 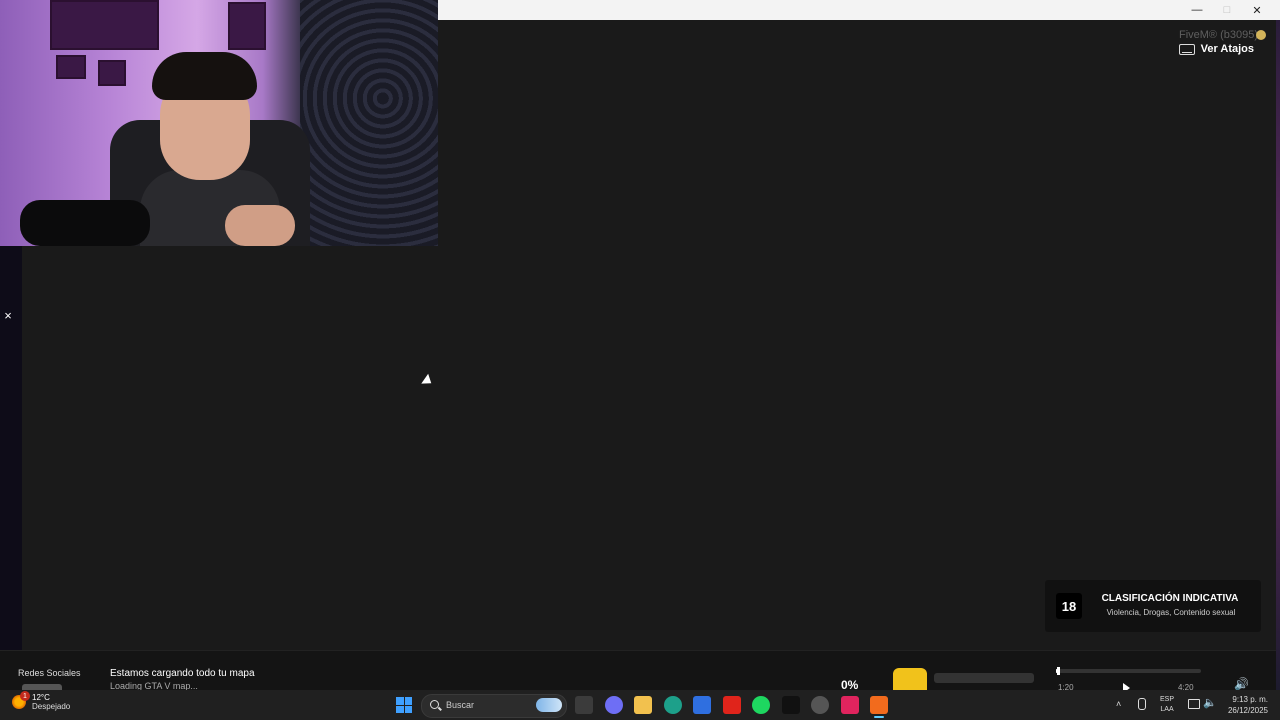 What do you see at coordinates (1241, 684) in the screenshot?
I see `volume-icon: 🔊` at bounding box center [1241, 684].